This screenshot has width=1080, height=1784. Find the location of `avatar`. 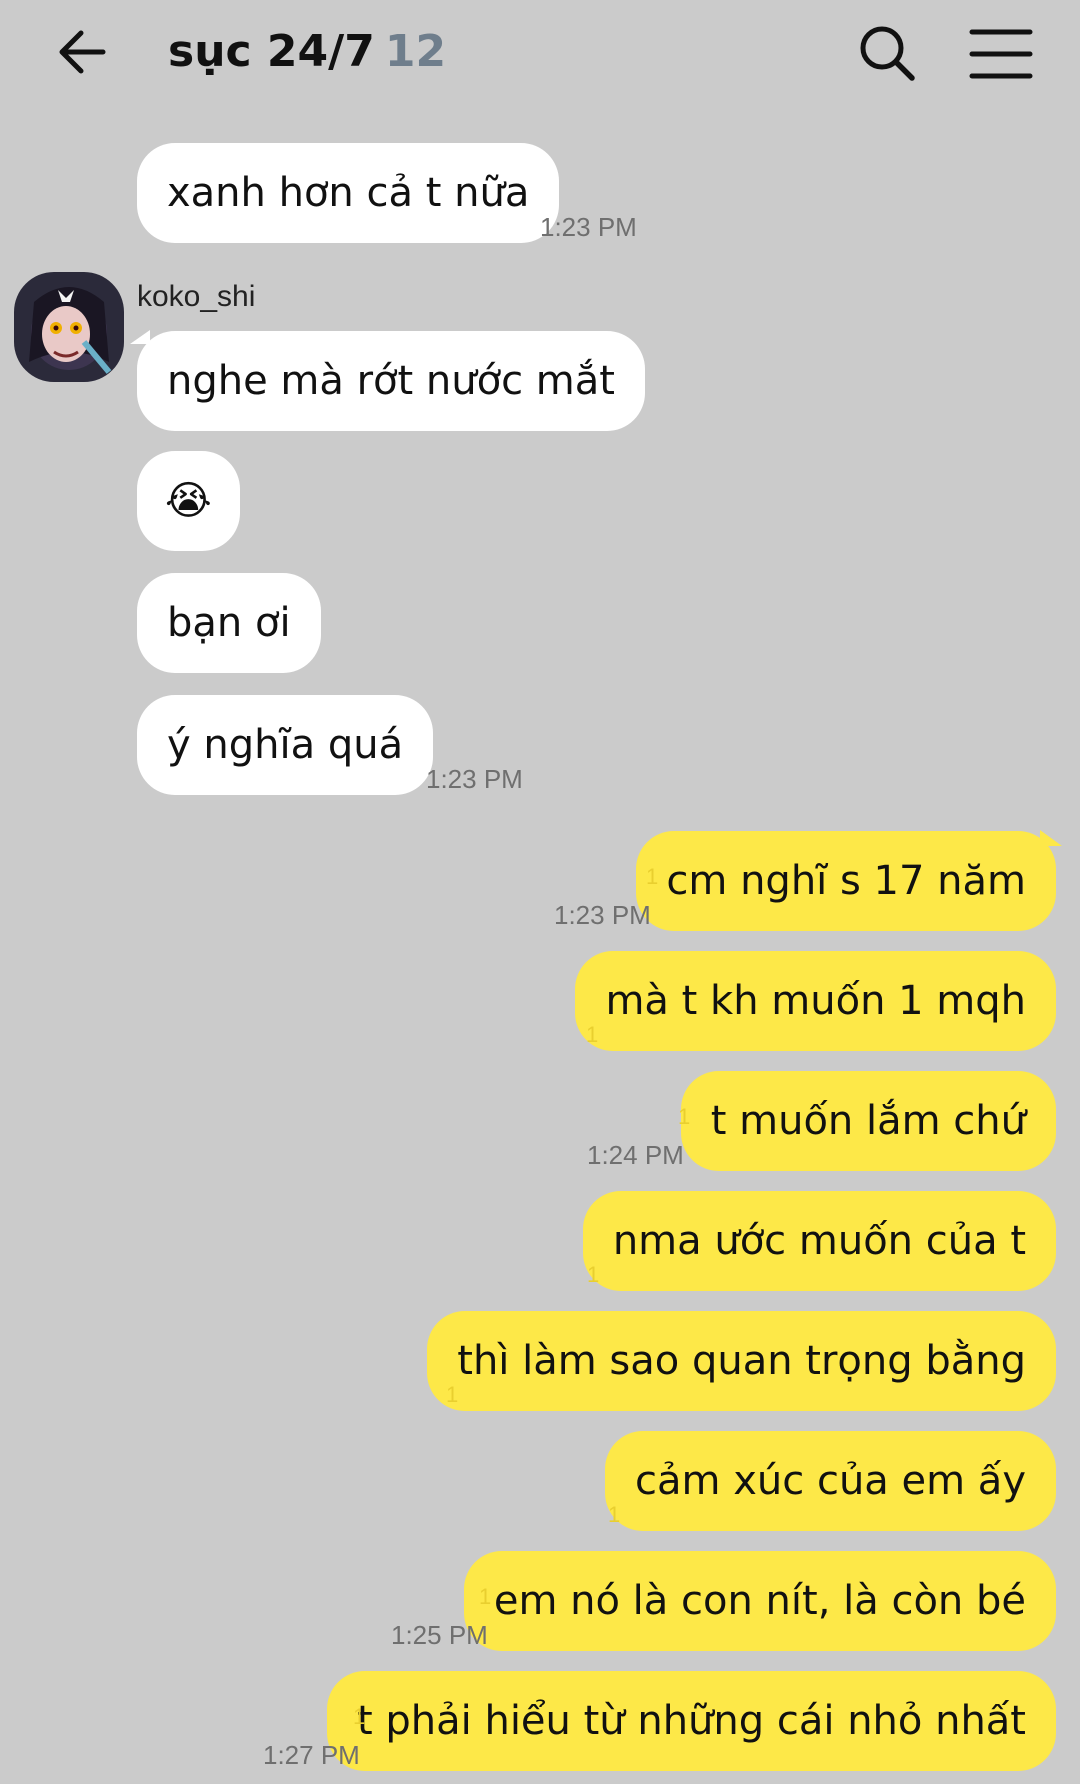

avatar is located at coordinates (69, 327).